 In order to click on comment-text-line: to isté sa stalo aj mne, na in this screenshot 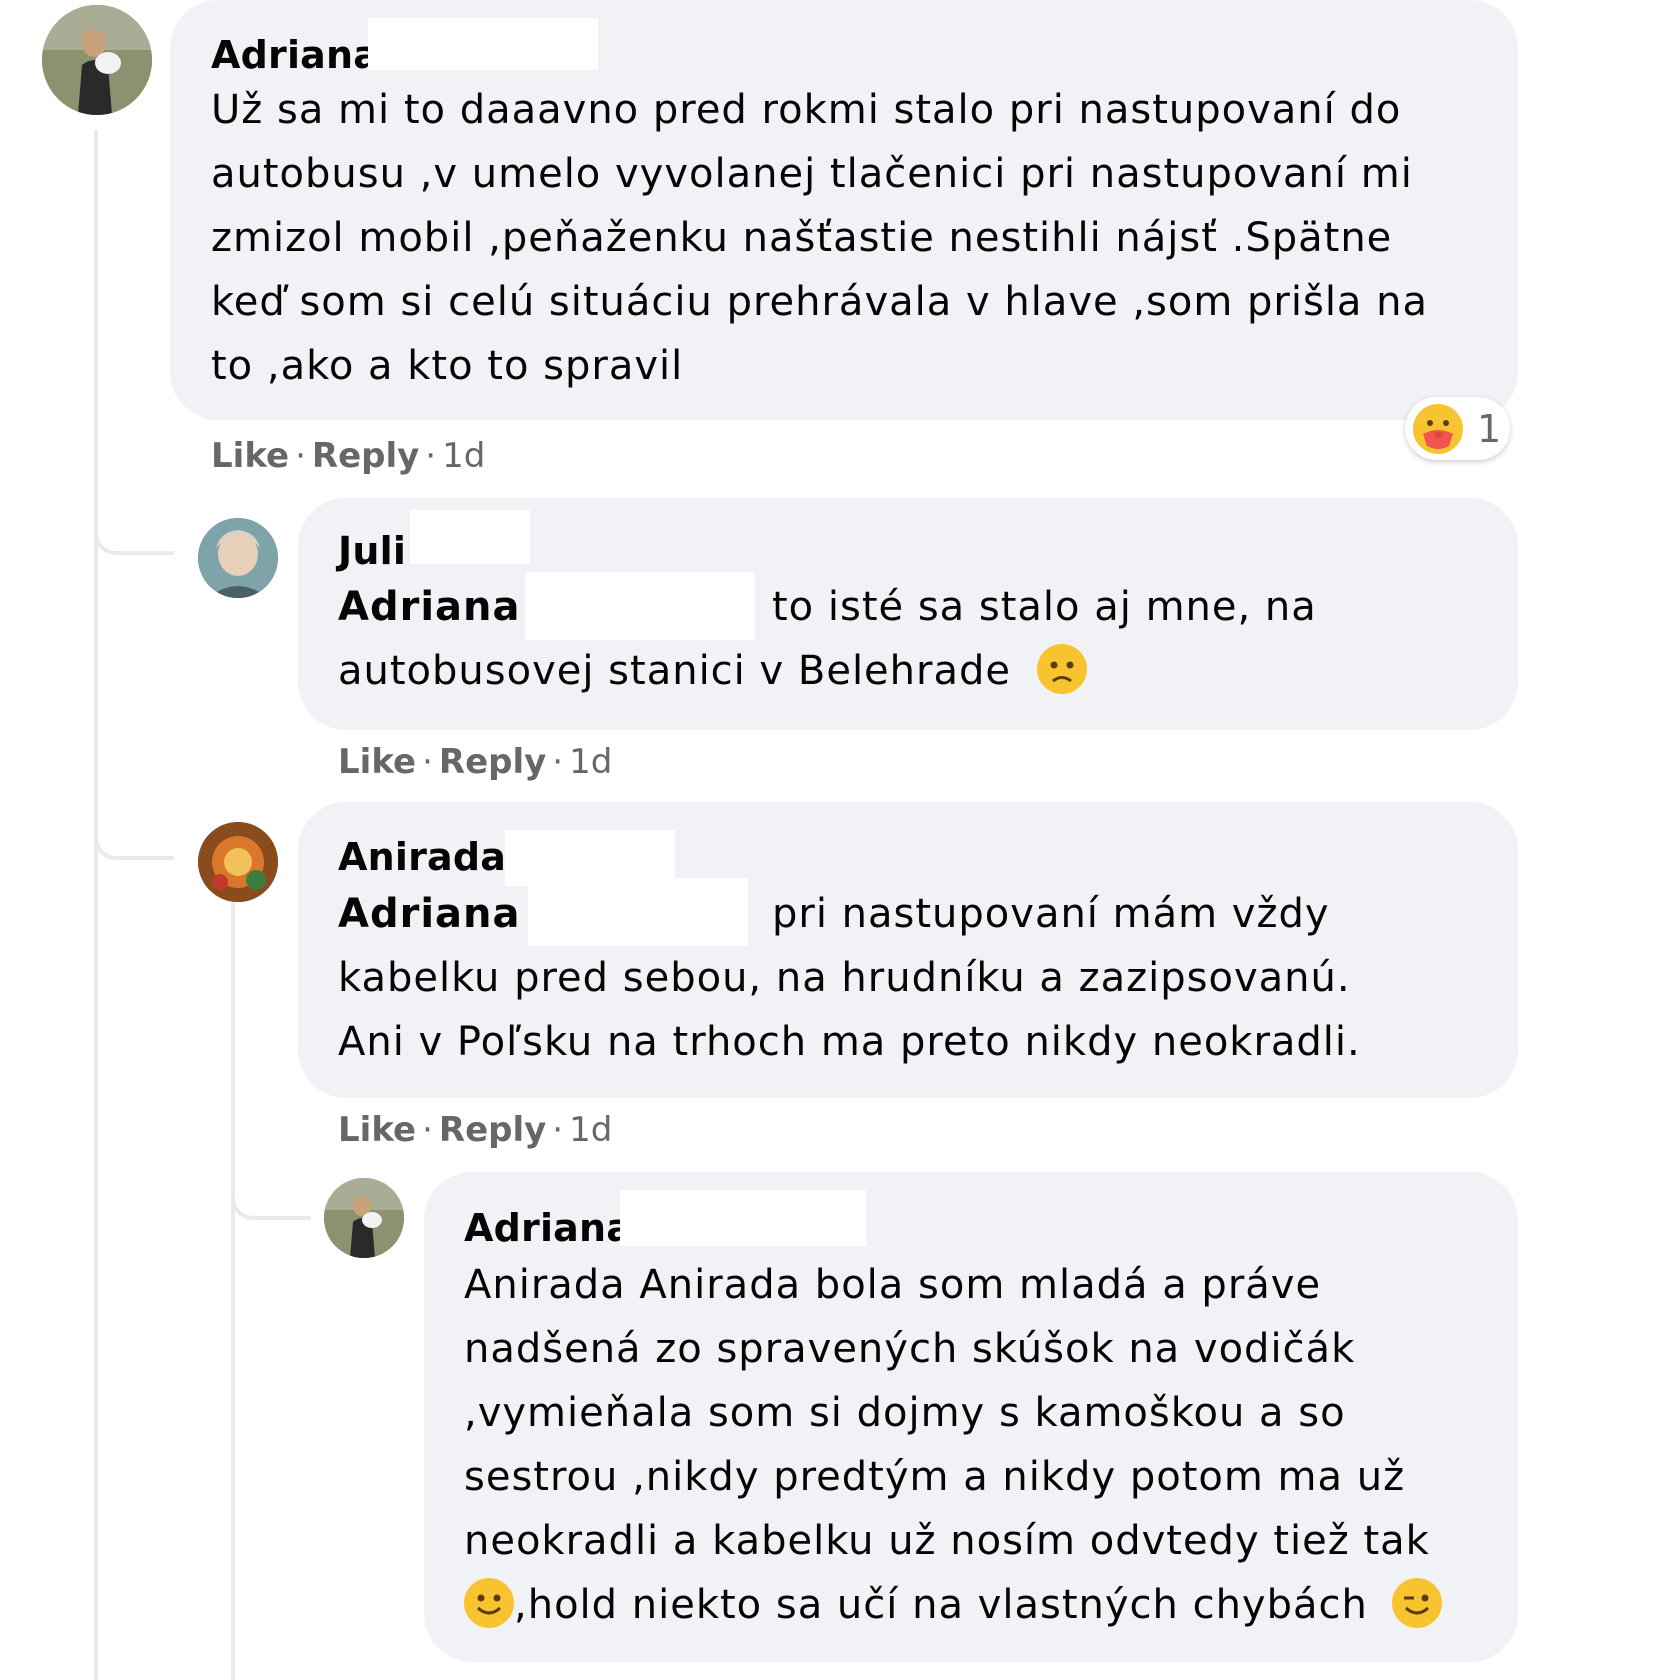, I will do `click(1044, 607)`.